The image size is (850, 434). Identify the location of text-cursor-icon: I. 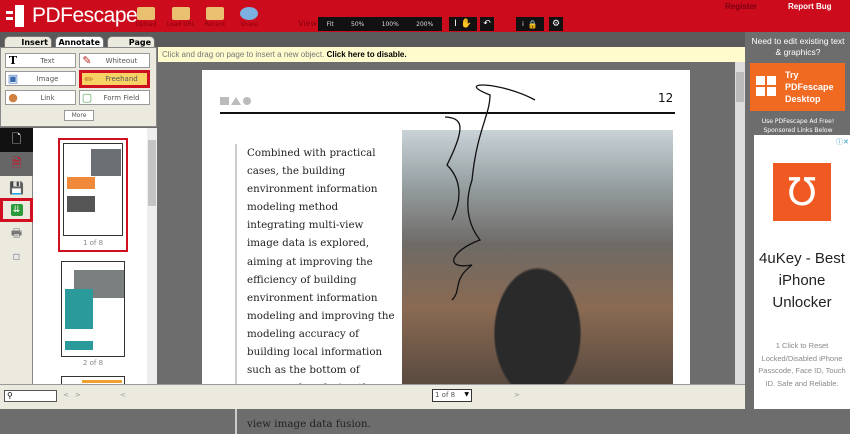
(455, 24).